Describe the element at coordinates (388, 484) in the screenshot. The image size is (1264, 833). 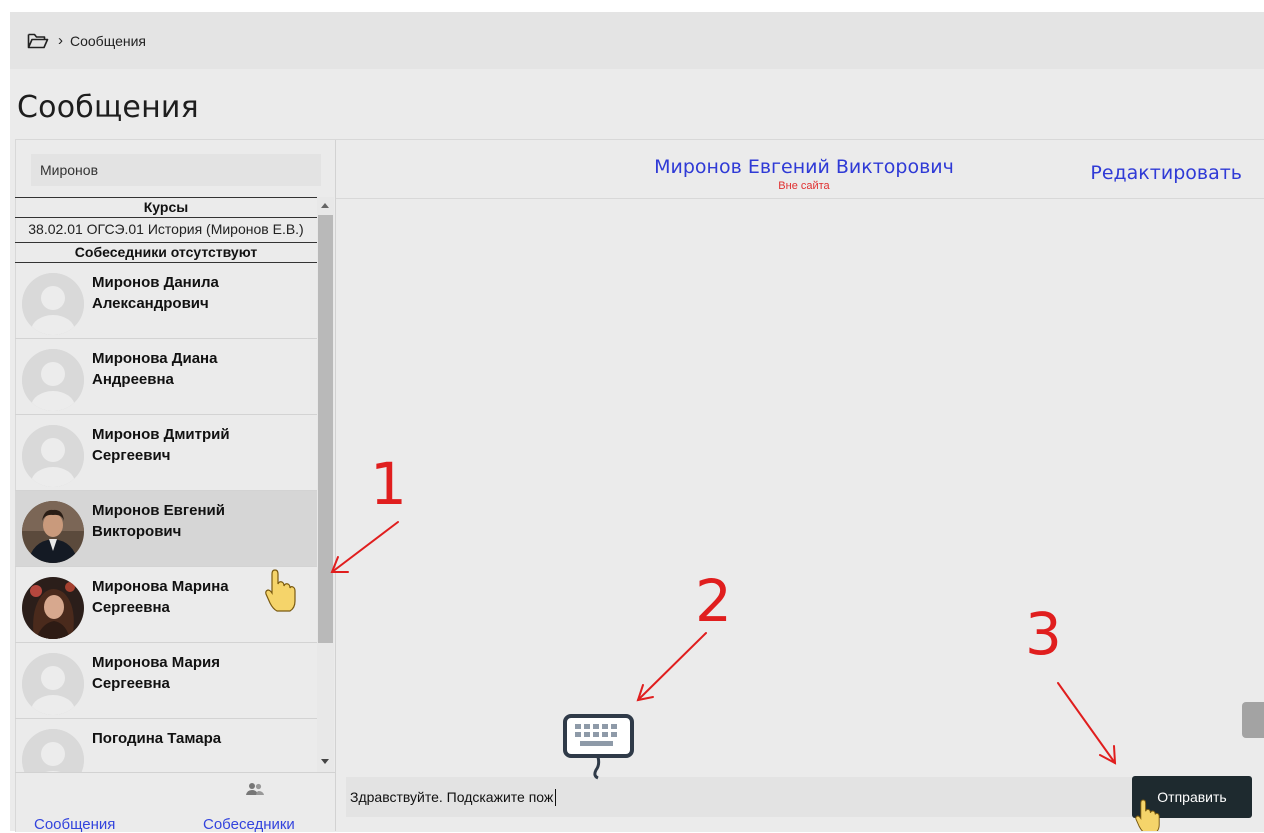
I see `annotation-number-1: 1` at that location.